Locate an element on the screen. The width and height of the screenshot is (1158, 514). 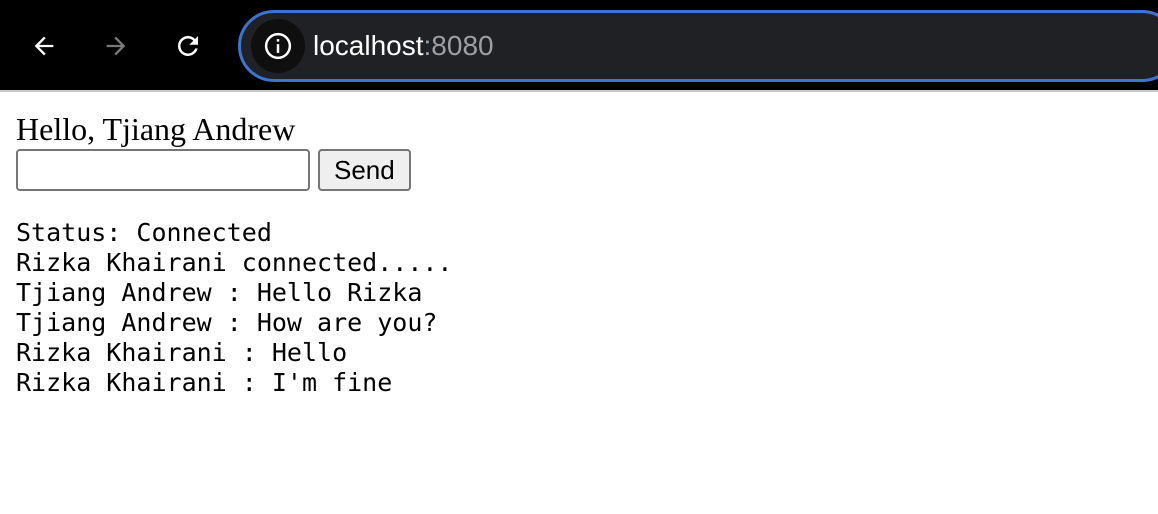
arrow-back-icon is located at coordinates (44, 46).